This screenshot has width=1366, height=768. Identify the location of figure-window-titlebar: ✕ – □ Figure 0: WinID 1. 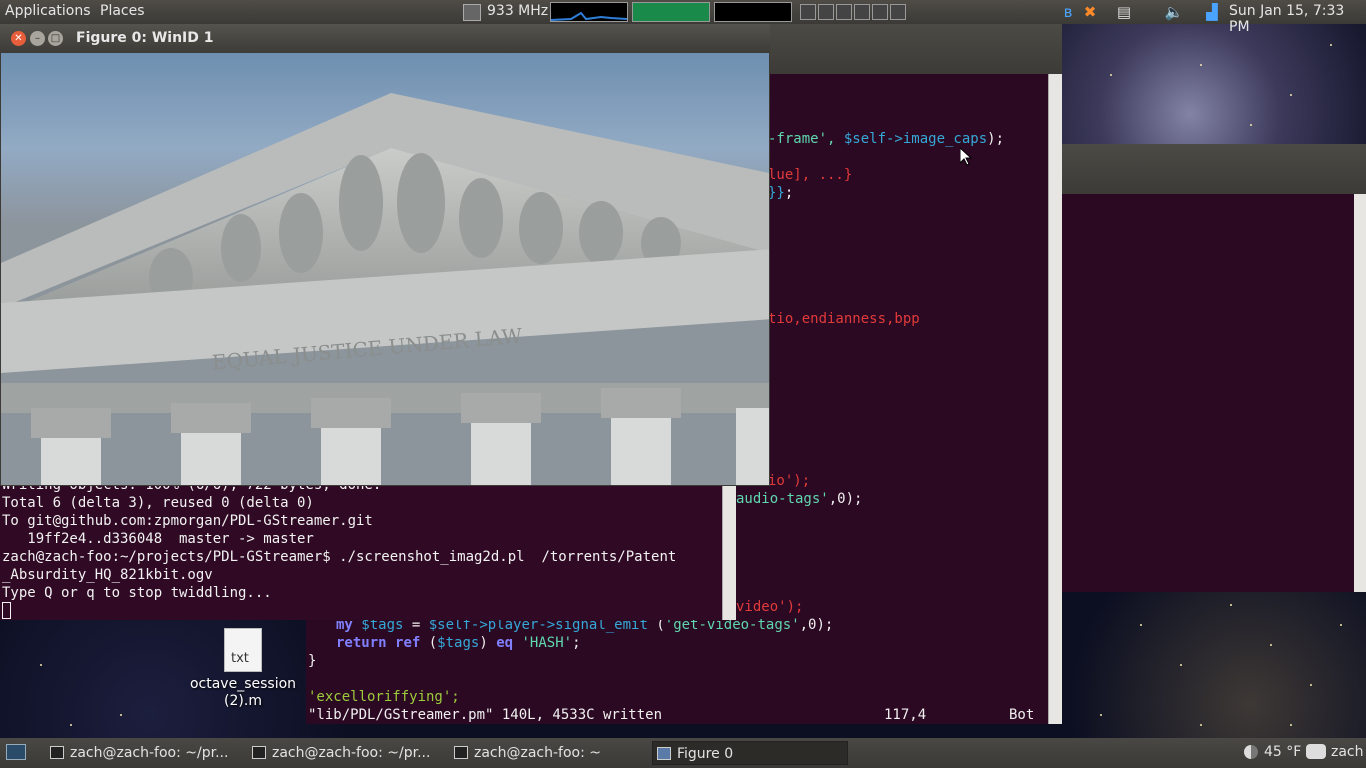
(385, 38).